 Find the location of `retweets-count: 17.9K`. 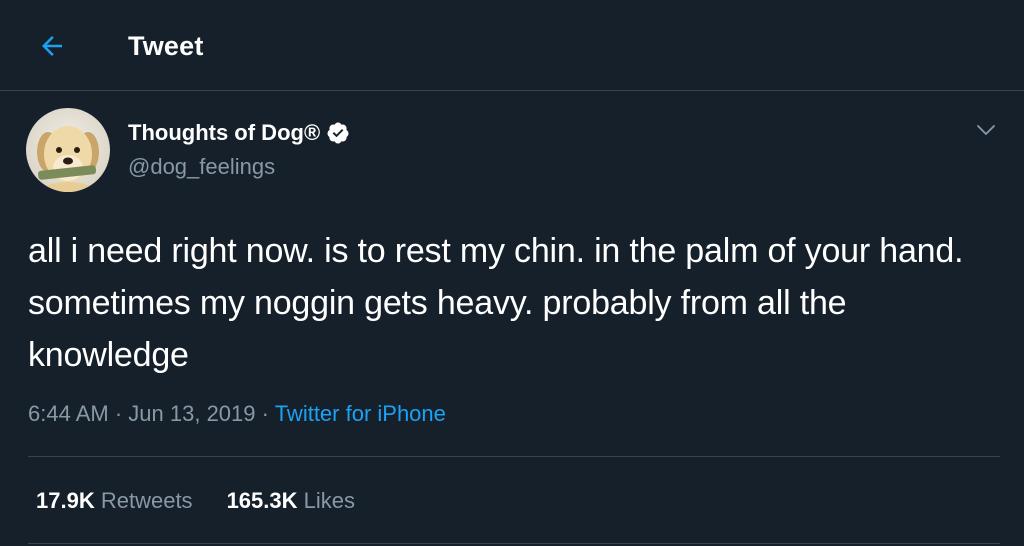

retweets-count: 17.9K is located at coordinates (65, 500).